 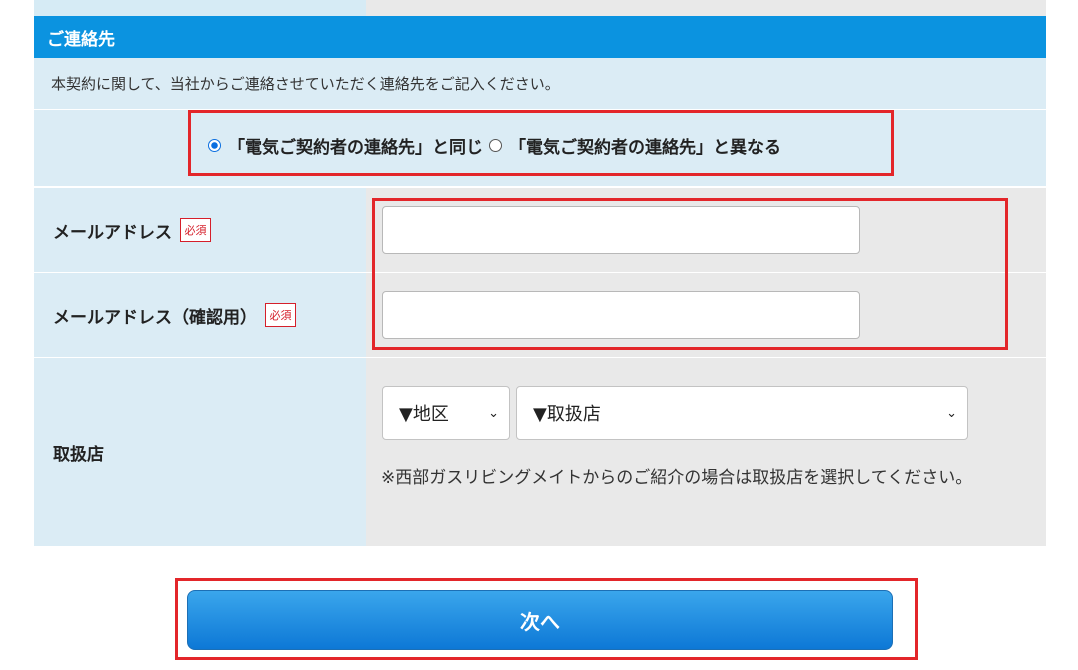 I want to click on next-button: 次へ, so click(x=540, y=620).